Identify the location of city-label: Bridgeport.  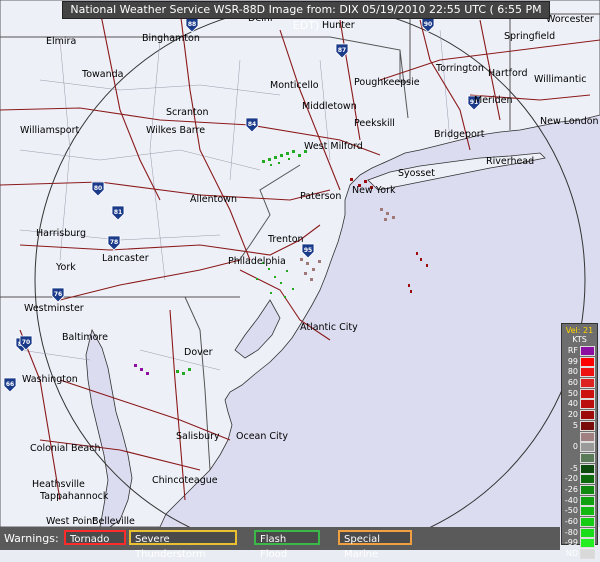
(459, 134).